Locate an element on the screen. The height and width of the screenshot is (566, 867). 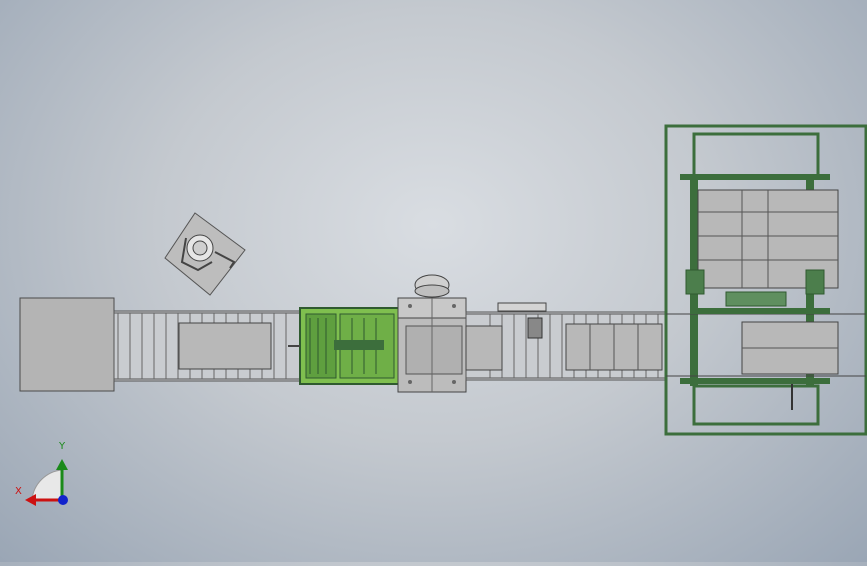
robot-arm is located at coordinates (205, 254).